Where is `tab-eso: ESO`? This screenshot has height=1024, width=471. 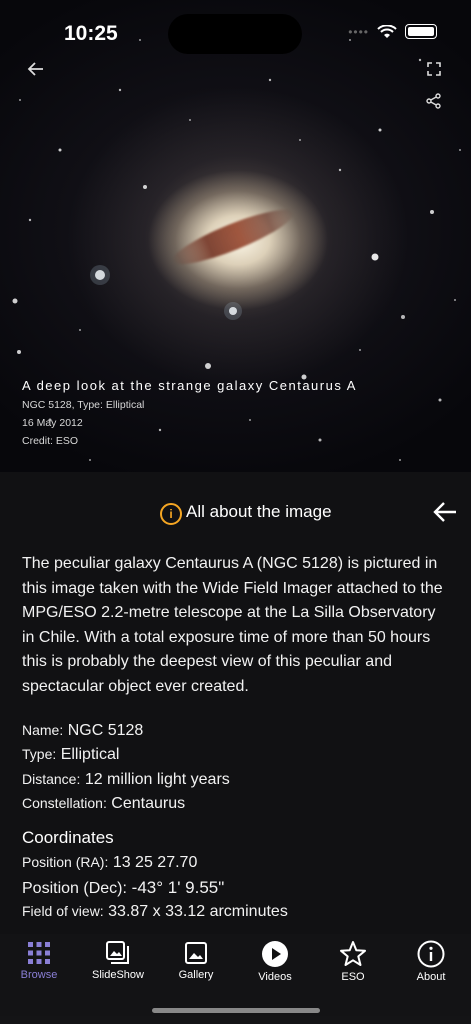
tab-eso: ESO is located at coordinates (353, 961).